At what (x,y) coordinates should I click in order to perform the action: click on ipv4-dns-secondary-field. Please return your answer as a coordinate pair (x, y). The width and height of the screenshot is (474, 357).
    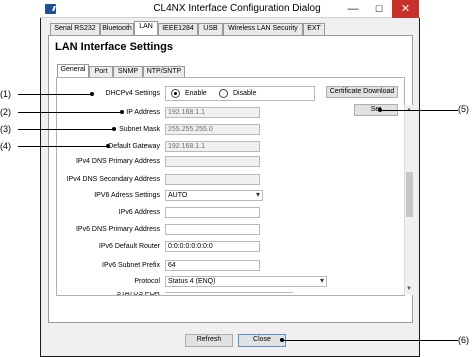
    Looking at the image, I should click on (212, 179).